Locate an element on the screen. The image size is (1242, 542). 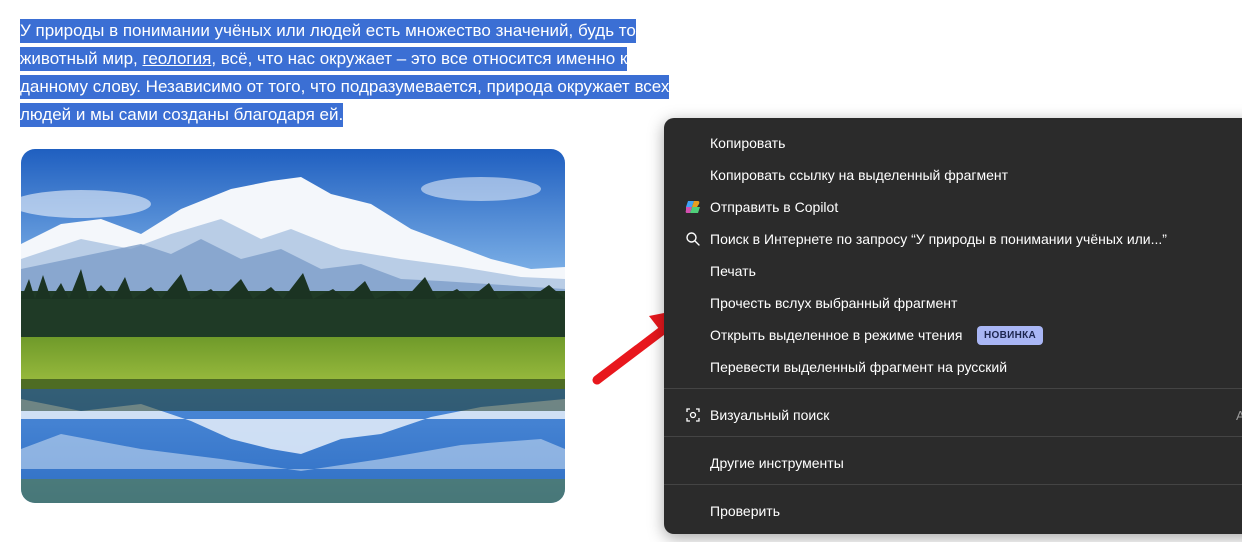
menu-item-more-tools: Другие инструменты is located at coordinates (953, 463).